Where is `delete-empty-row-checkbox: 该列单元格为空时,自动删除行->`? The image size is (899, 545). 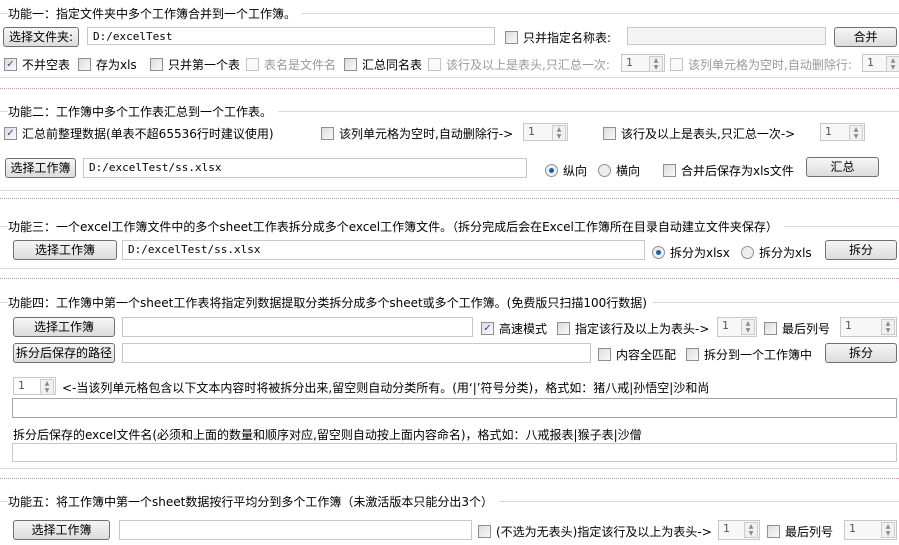
delete-empty-row-checkbox: 该列单元格为空时,自动删除行-> is located at coordinates (417, 133).